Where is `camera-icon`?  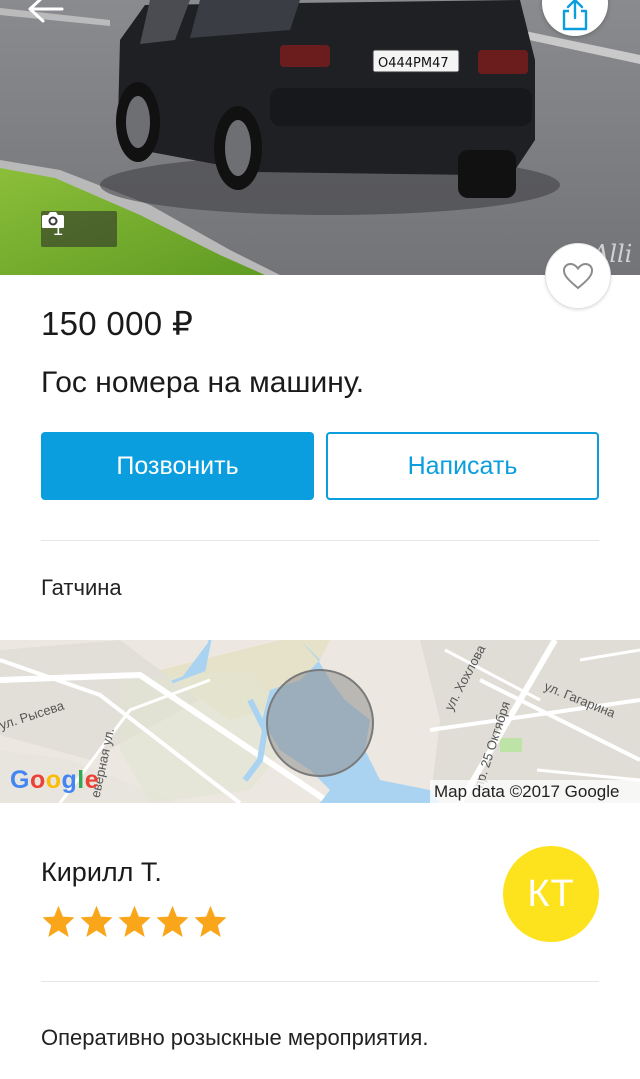 camera-icon is located at coordinates (53, 220).